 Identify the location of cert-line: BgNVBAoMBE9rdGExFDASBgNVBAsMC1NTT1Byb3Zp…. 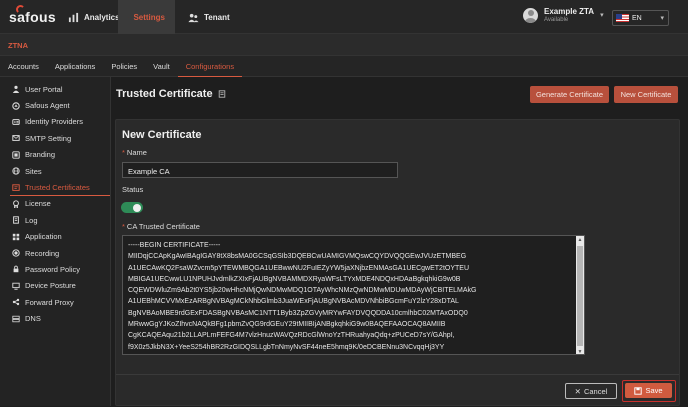
(353, 313).